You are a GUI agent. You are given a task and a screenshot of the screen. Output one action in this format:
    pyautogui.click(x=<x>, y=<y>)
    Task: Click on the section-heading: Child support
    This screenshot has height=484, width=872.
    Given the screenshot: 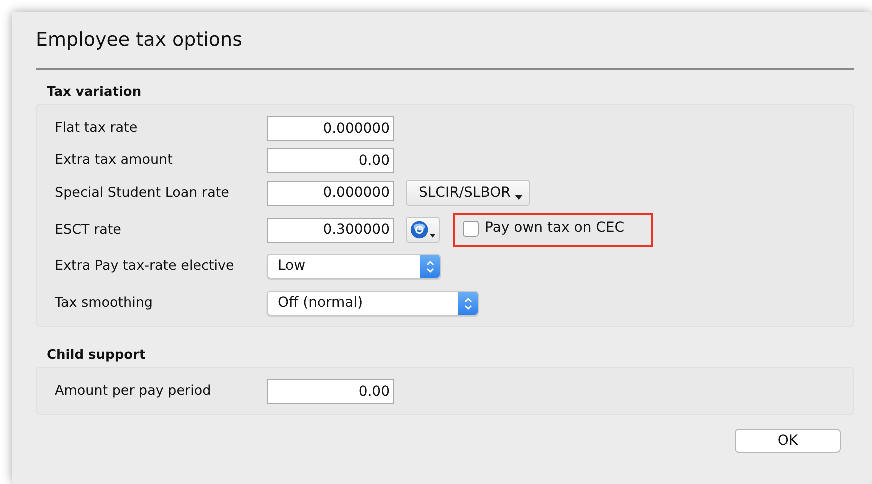 What is the action you would take?
    pyautogui.click(x=97, y=356)
    